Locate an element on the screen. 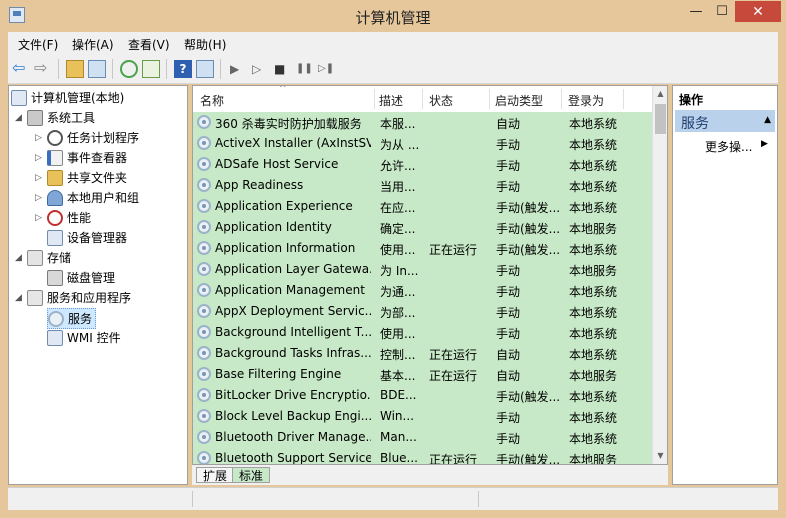  service-row: Bluetooth Driver Manage... Man... 手动 本地系统 is located at coordinates (422, 437).